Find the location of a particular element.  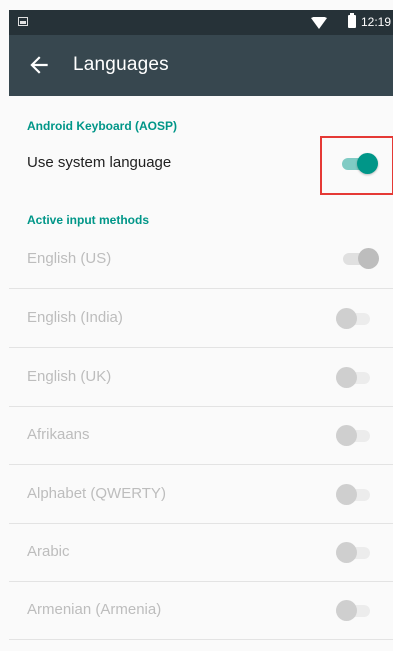

section-header-input-methods: Active input methods is located at coordinates (88, 220).